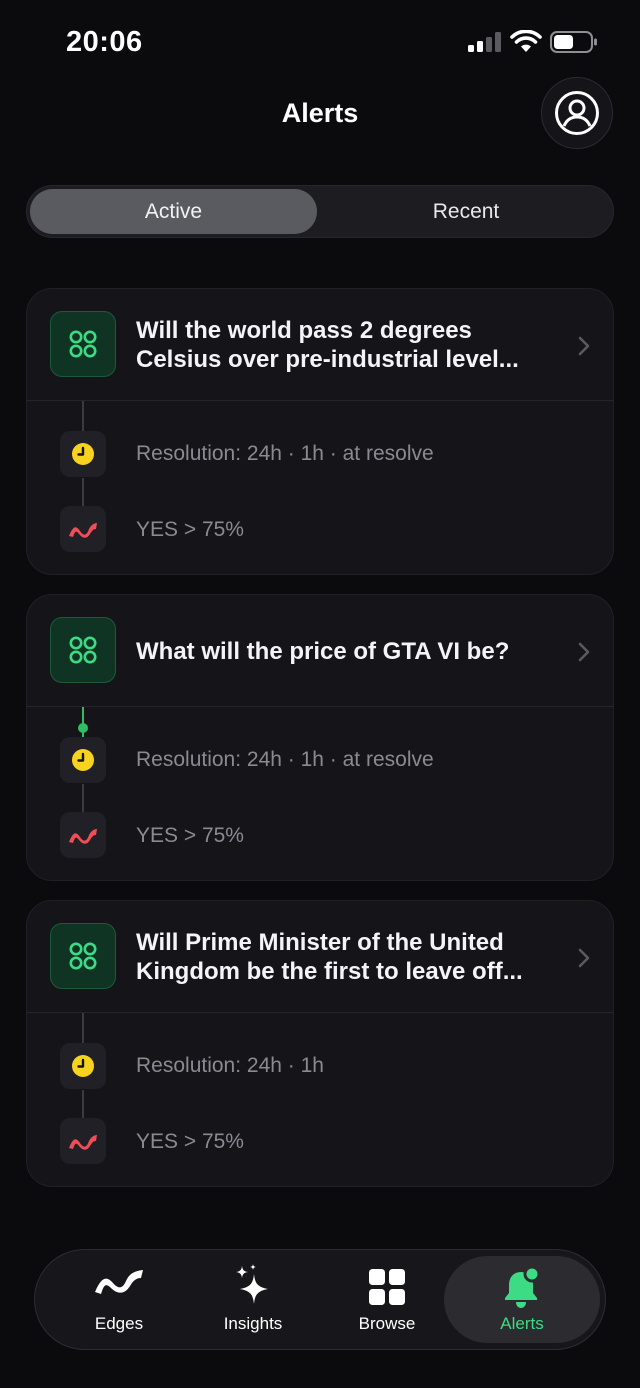 This screenshot has width=640, height=1388. Describe the element at coordinates (119, 1323) in the screenshot. I see `tab-label: Edges` at that location.